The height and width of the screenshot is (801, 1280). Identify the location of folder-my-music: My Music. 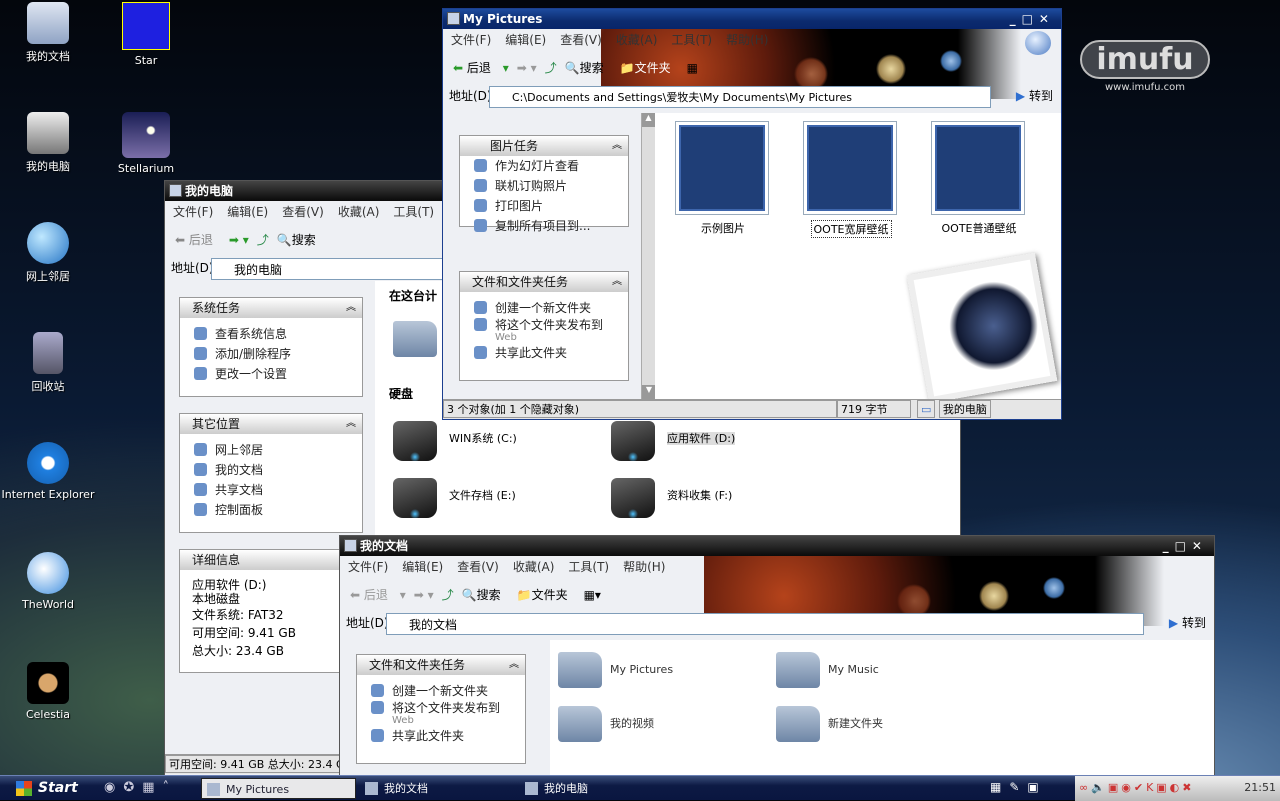
(872, 670).